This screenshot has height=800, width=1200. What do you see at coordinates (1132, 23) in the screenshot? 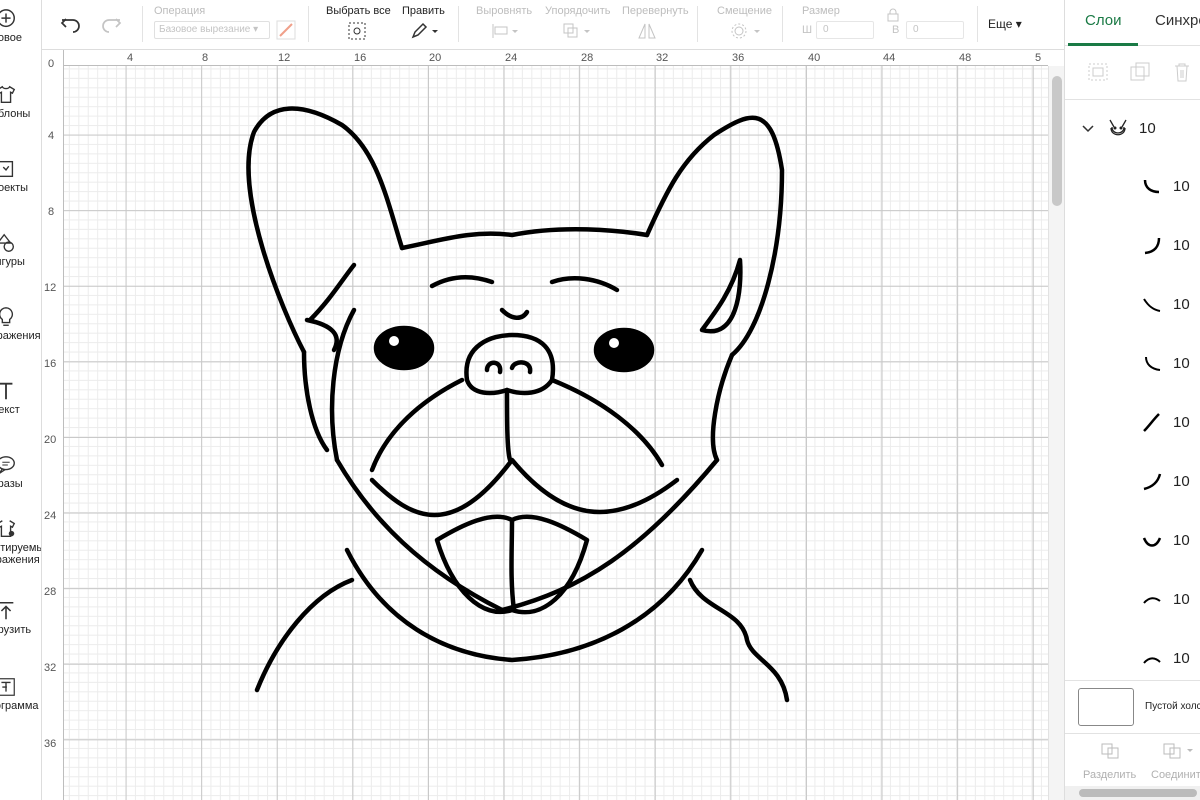
I see `panel-tabs: Слои Синхро` at bounding box center [1132, 23].